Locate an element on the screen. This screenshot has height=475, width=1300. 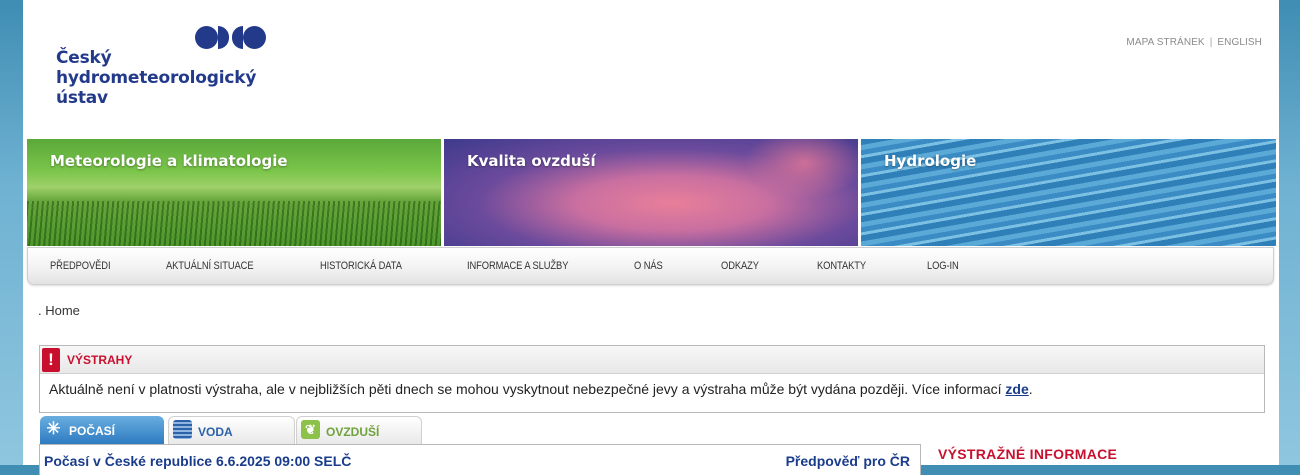
warnings-header: ! VÝSTRAHY is located at coordinates (652, 360).